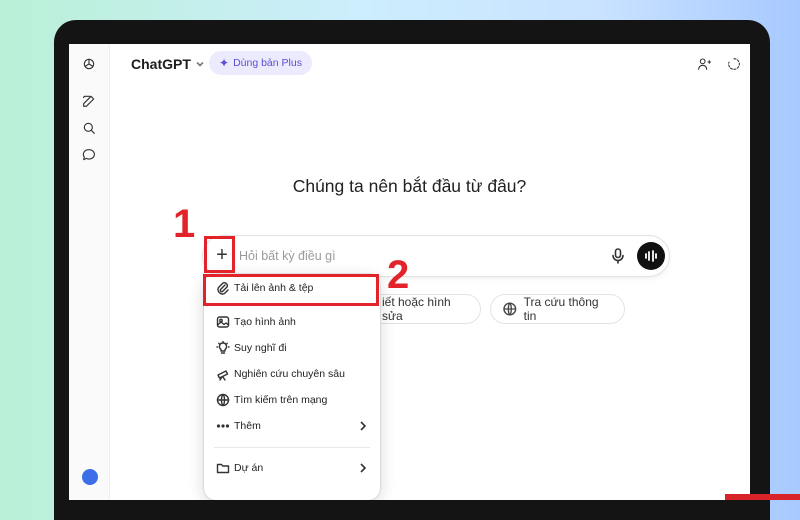 The height and width of the screenshot is (520, 800). Describe the element at coordinates (267, 63) in the screenshot. I see `upgrade-label: Dùng bản Plus` at that location.